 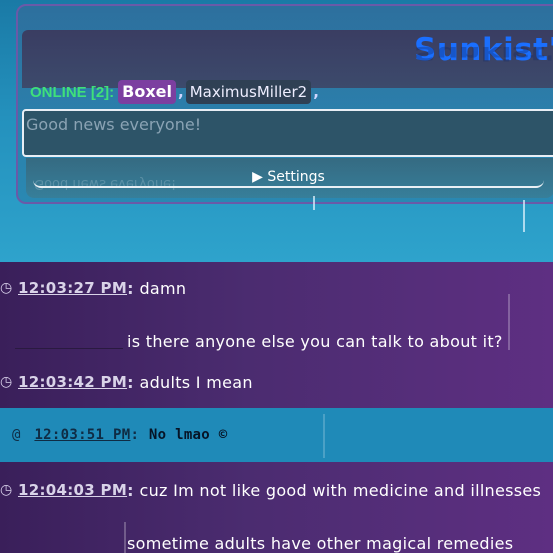 What do you see at coordinates (72, 288) in the screenshot?
I see `message-timestamp: 12:03:27 PM` at bounding box center [72, 288].